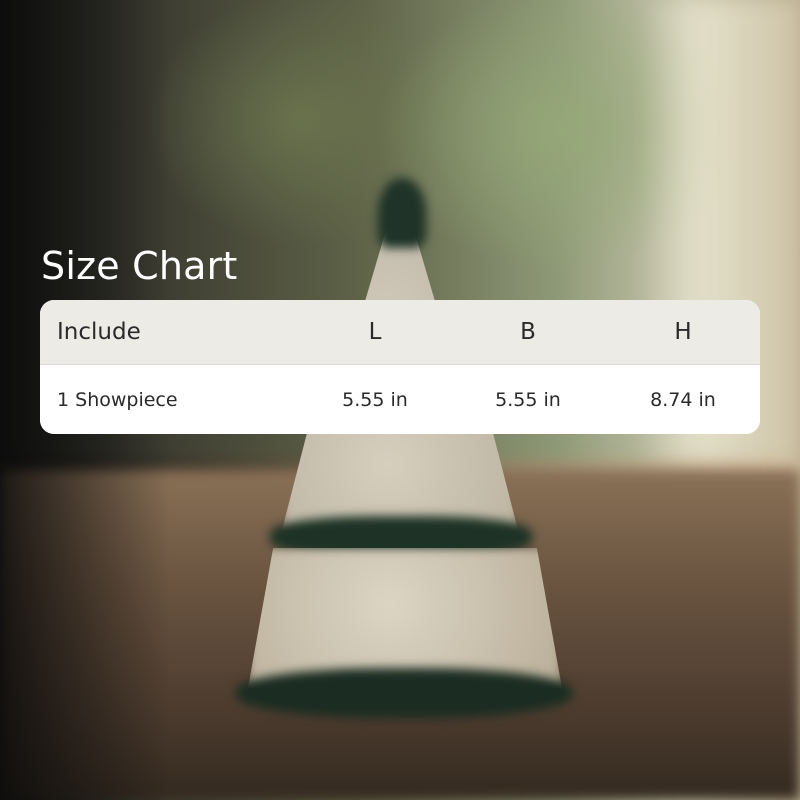 Image resolution: width=800 pixels, height=800 pixels. Describe the element at coordinates (528, 399) in the screenshot. I see `cell-breadth: 5.55 in` at that location.